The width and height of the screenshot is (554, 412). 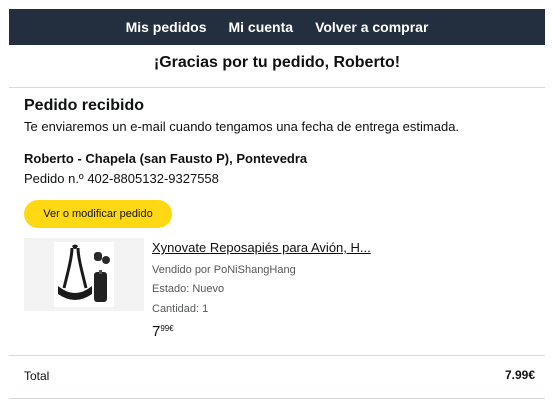 I want to click on product-price: 799€, so click(x=163, y=331).